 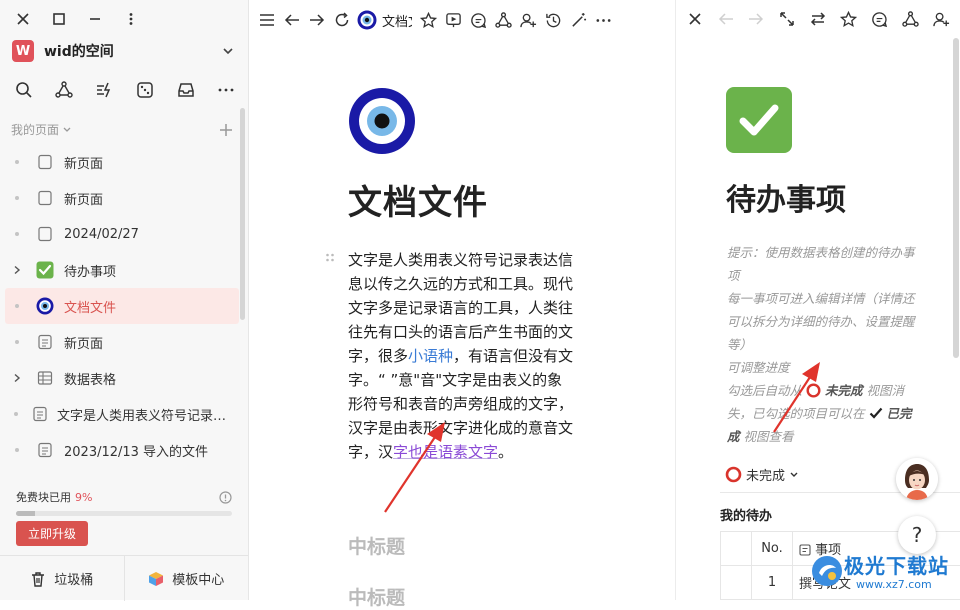 What do you see at coordinates (445, 452) in the screenshot?
I see `highlighted-text: 字也是语素文字` at bounding box center [445, 452].